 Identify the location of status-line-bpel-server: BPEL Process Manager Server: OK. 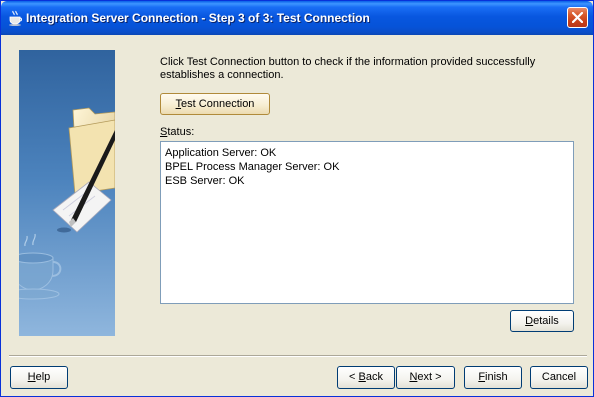
(252, 167).